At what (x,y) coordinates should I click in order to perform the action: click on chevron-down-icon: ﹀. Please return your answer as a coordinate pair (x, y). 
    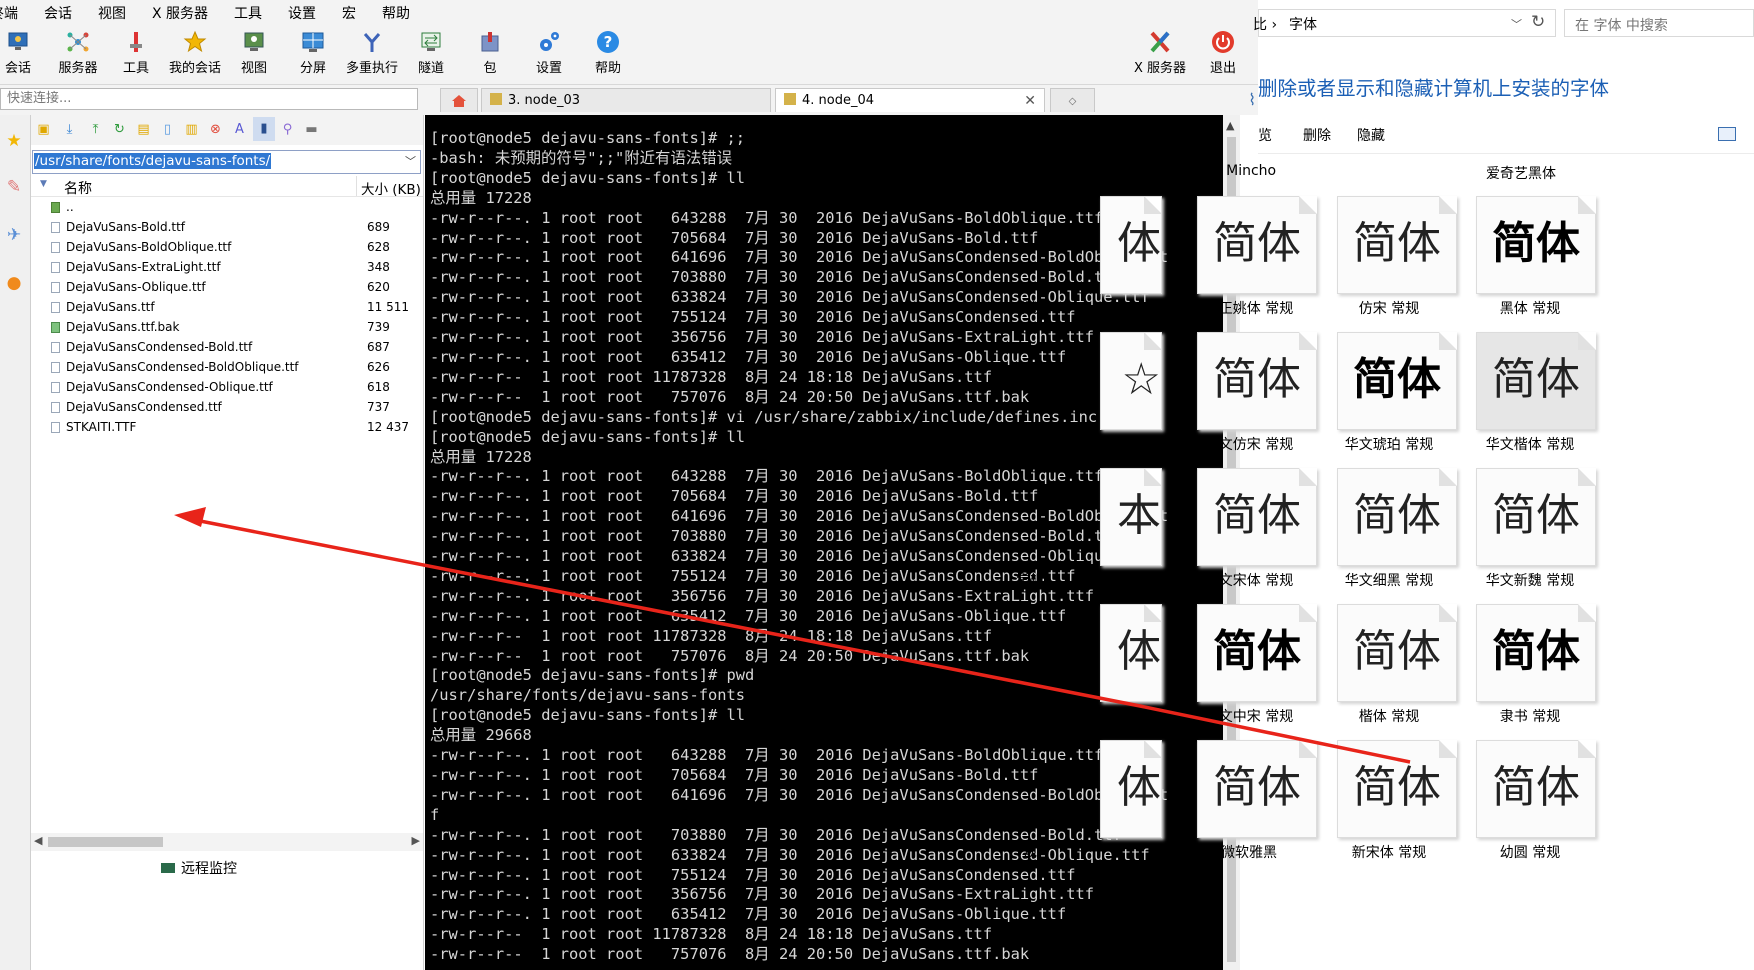
    Looking at the image, I should click on (1516, 24).